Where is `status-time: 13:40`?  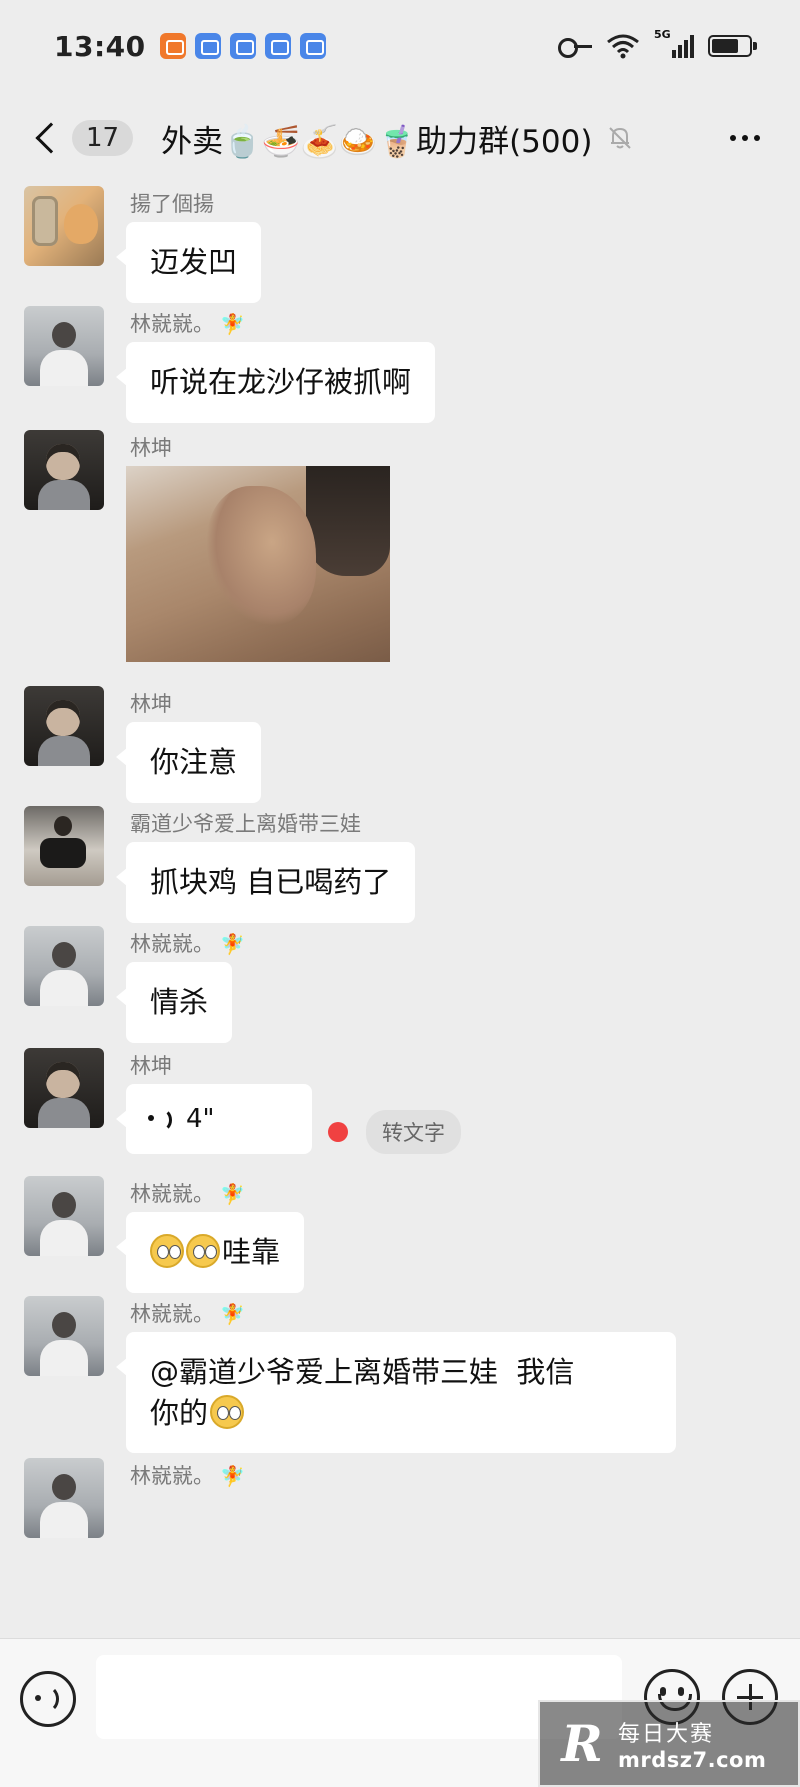 status-time: 13:40 is located at coordinates (100, 46).